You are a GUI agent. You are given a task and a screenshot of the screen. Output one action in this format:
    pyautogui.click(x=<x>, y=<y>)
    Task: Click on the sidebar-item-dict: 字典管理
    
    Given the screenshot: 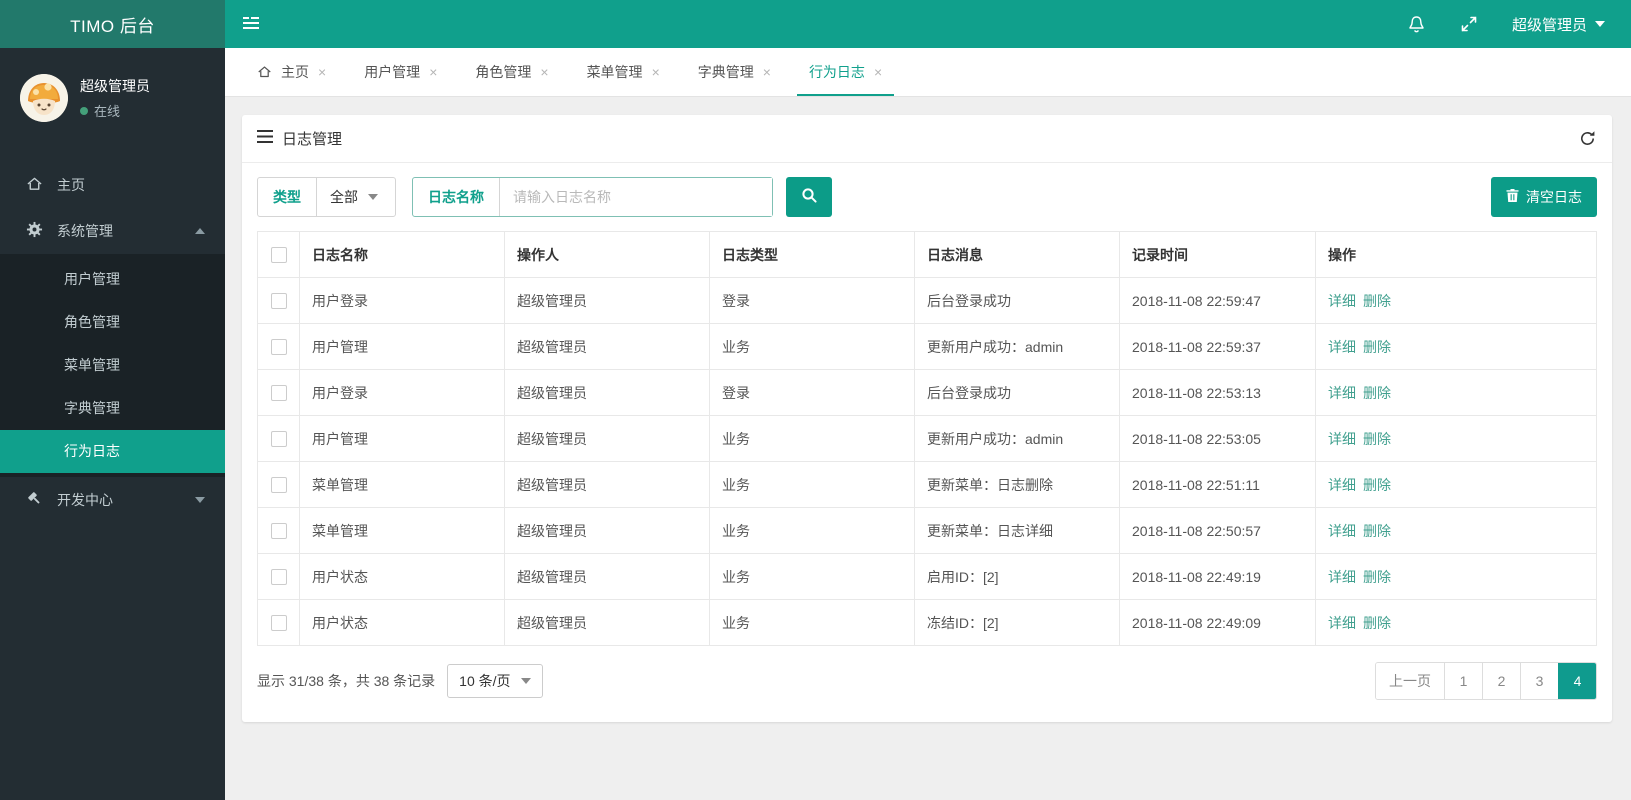 What is the action you would take?
    pyautogui.click(x=112, y=408)
    